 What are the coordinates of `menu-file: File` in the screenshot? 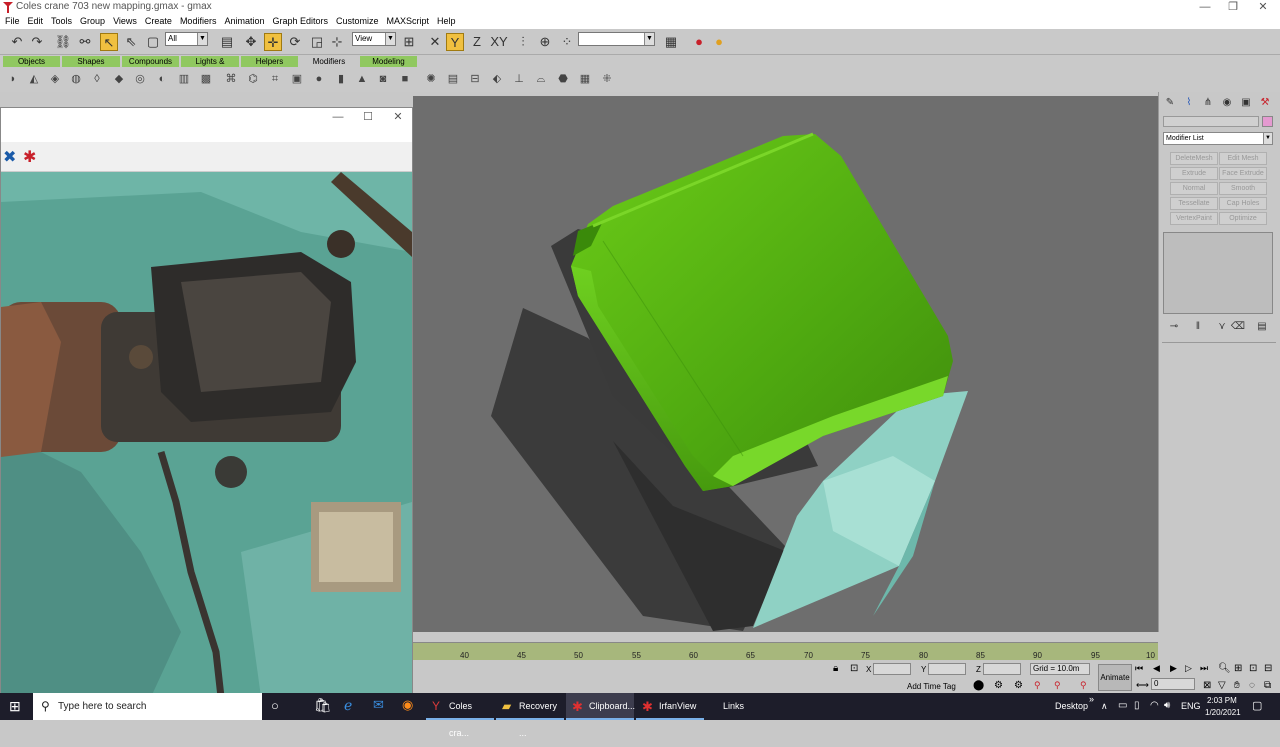 It's located at (12, 22).